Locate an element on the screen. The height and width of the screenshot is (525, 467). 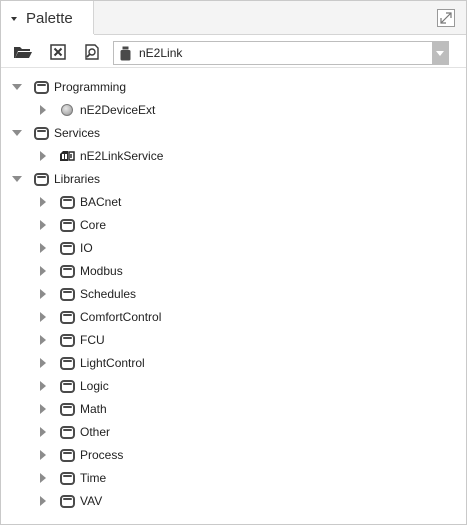
palette-title: Palette is located at coordinates (49, 18).